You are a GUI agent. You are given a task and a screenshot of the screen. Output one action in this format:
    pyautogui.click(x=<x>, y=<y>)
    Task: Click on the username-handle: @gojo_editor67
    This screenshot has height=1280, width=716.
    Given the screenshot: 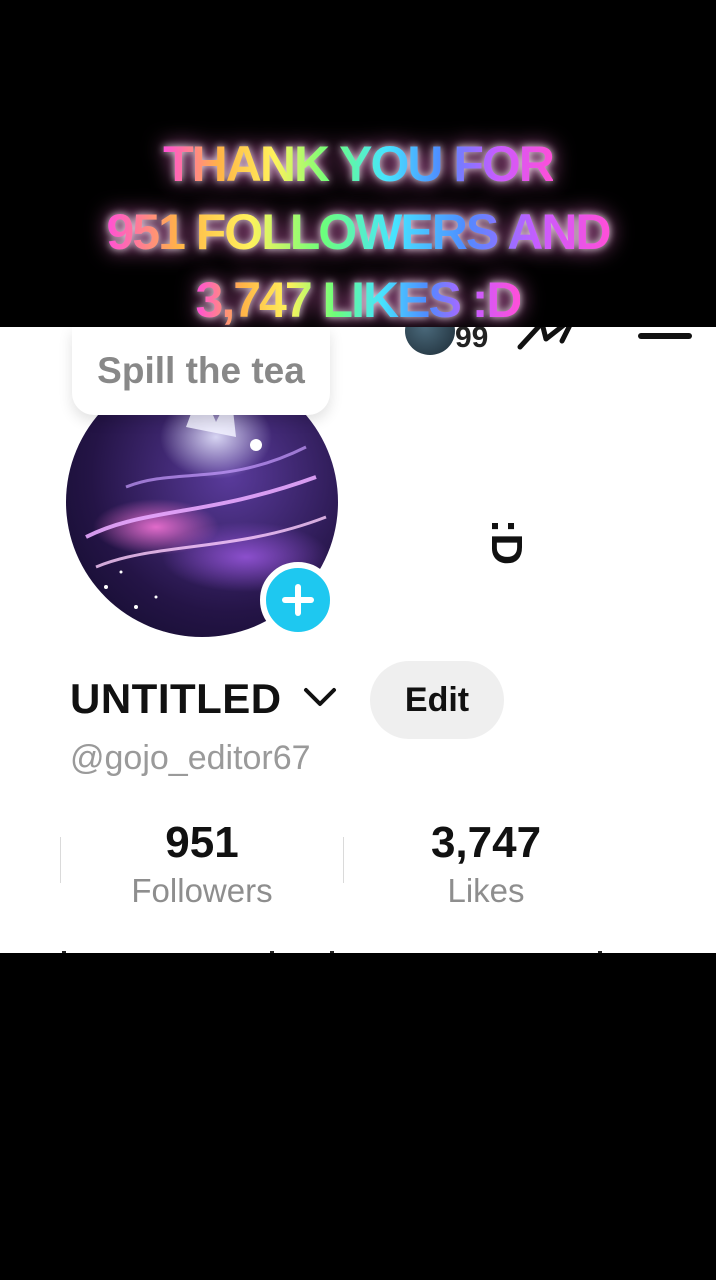 What is the action you would take?
    pyautogui.click(x=190, y=758)
    